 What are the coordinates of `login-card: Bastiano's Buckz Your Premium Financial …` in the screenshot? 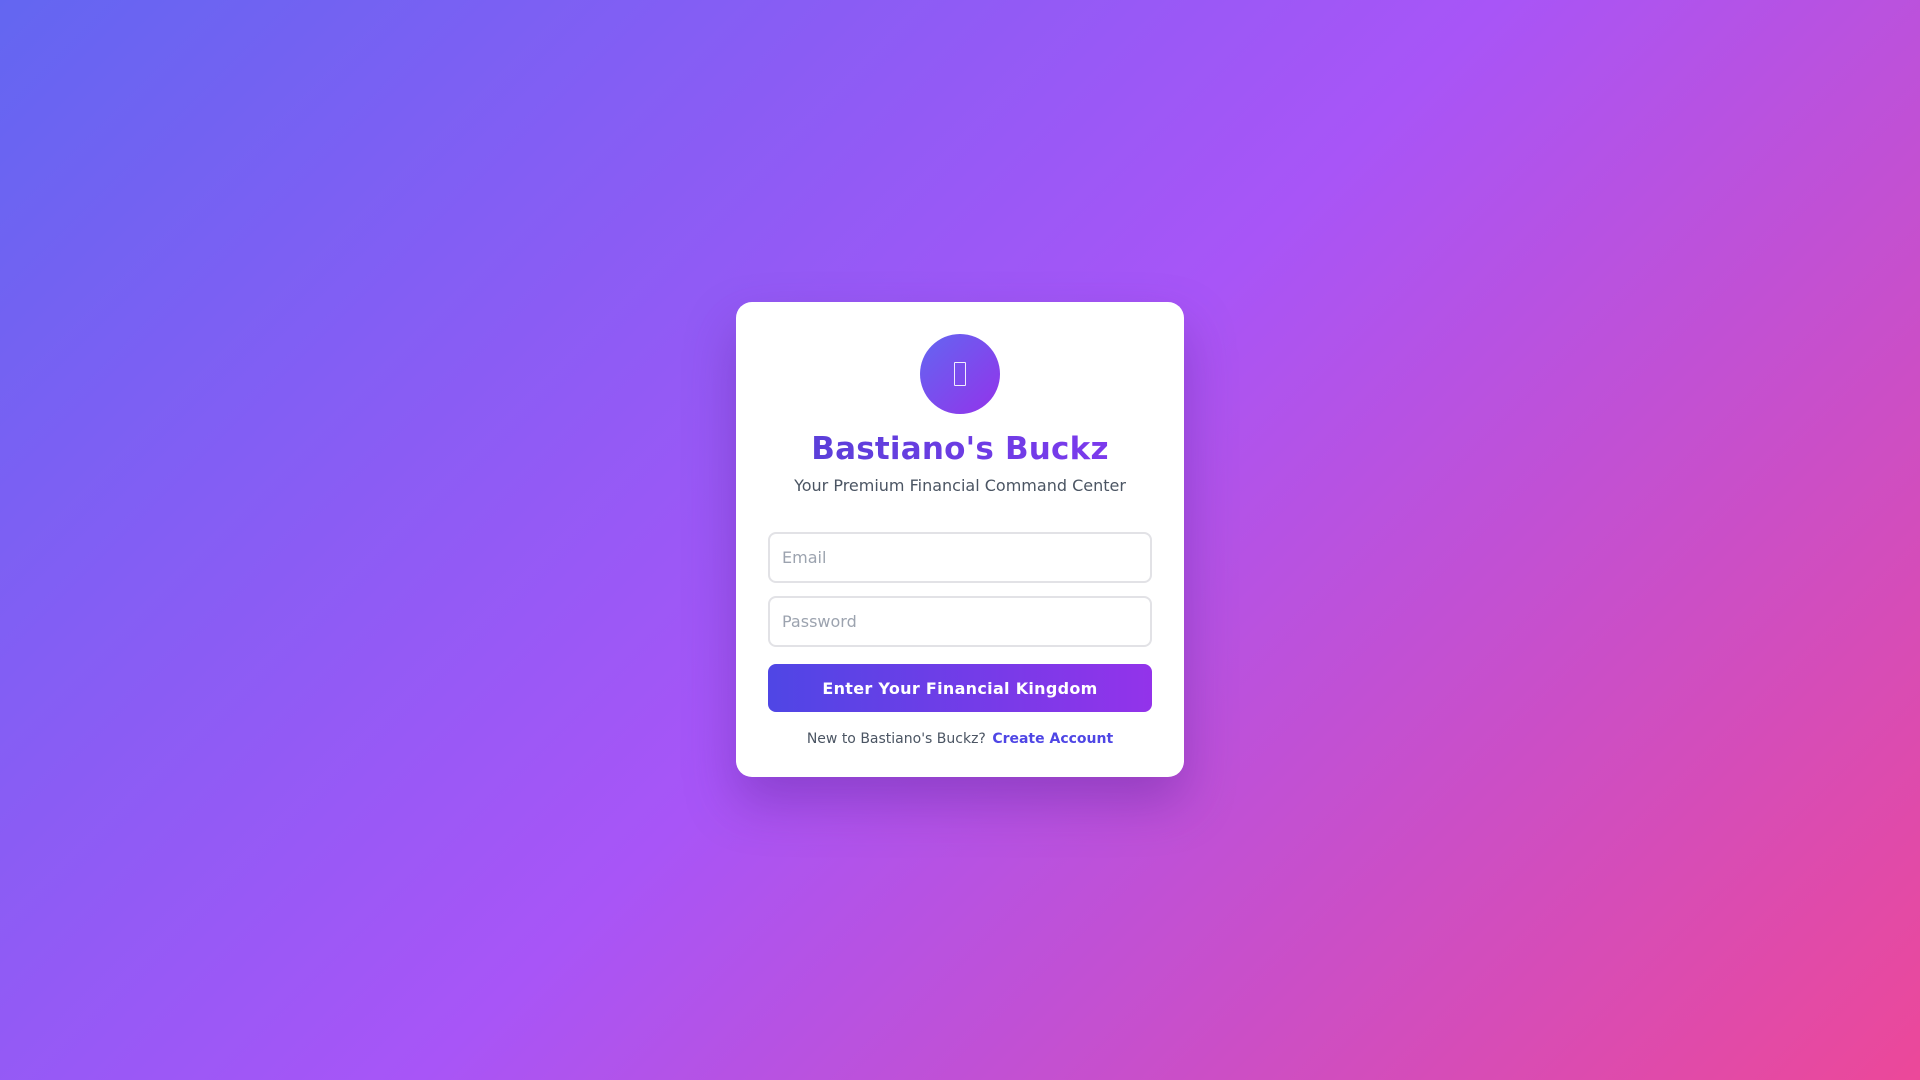 It's located at (960, 539).